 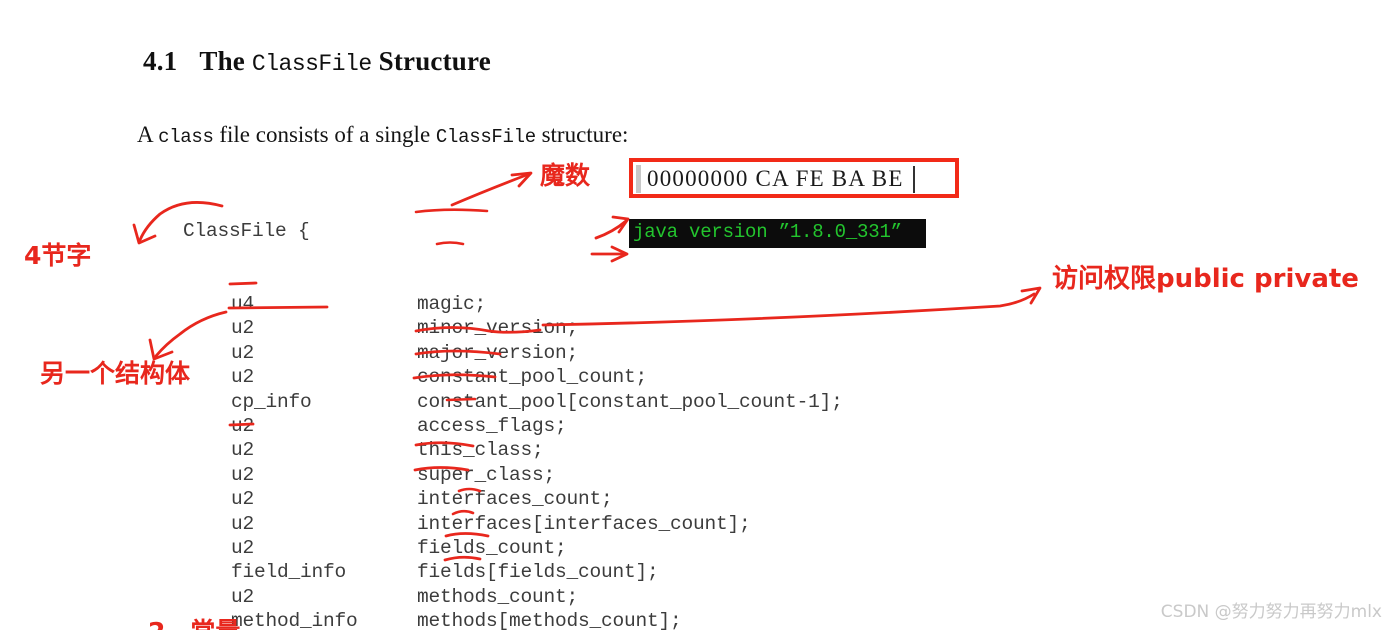 I want to click on code-line: u2 interfaces[interfaces_count];, so click(x=513, y=524).